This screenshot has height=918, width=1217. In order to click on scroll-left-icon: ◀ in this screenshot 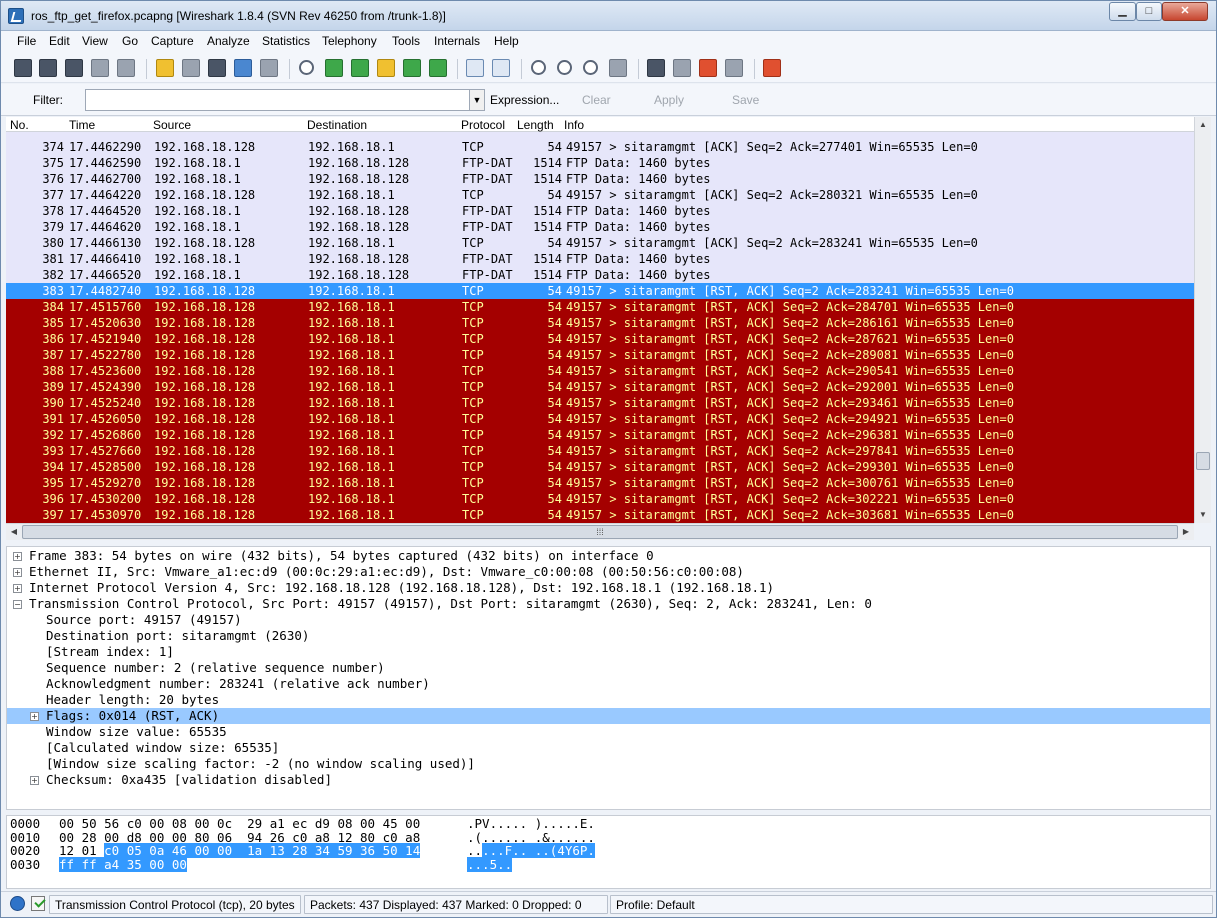, I will do `click(14, 532)`.